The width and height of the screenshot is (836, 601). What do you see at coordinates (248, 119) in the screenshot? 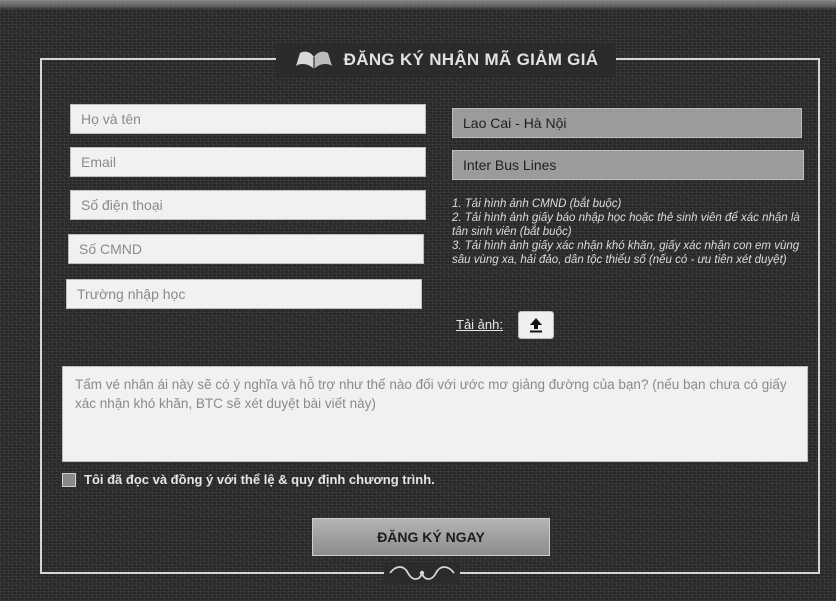
I see `full-name-input: Họ và tên` at bounding box center [248, 119].